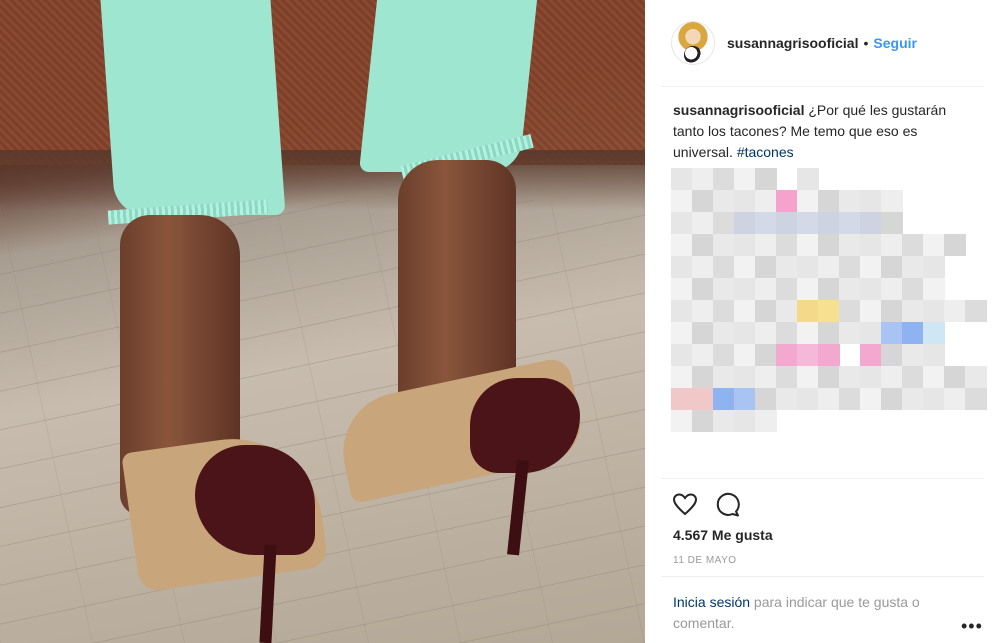  Describe the element at coordinates (822, 478) in the screenshot. I see `comments-divider` at that location.